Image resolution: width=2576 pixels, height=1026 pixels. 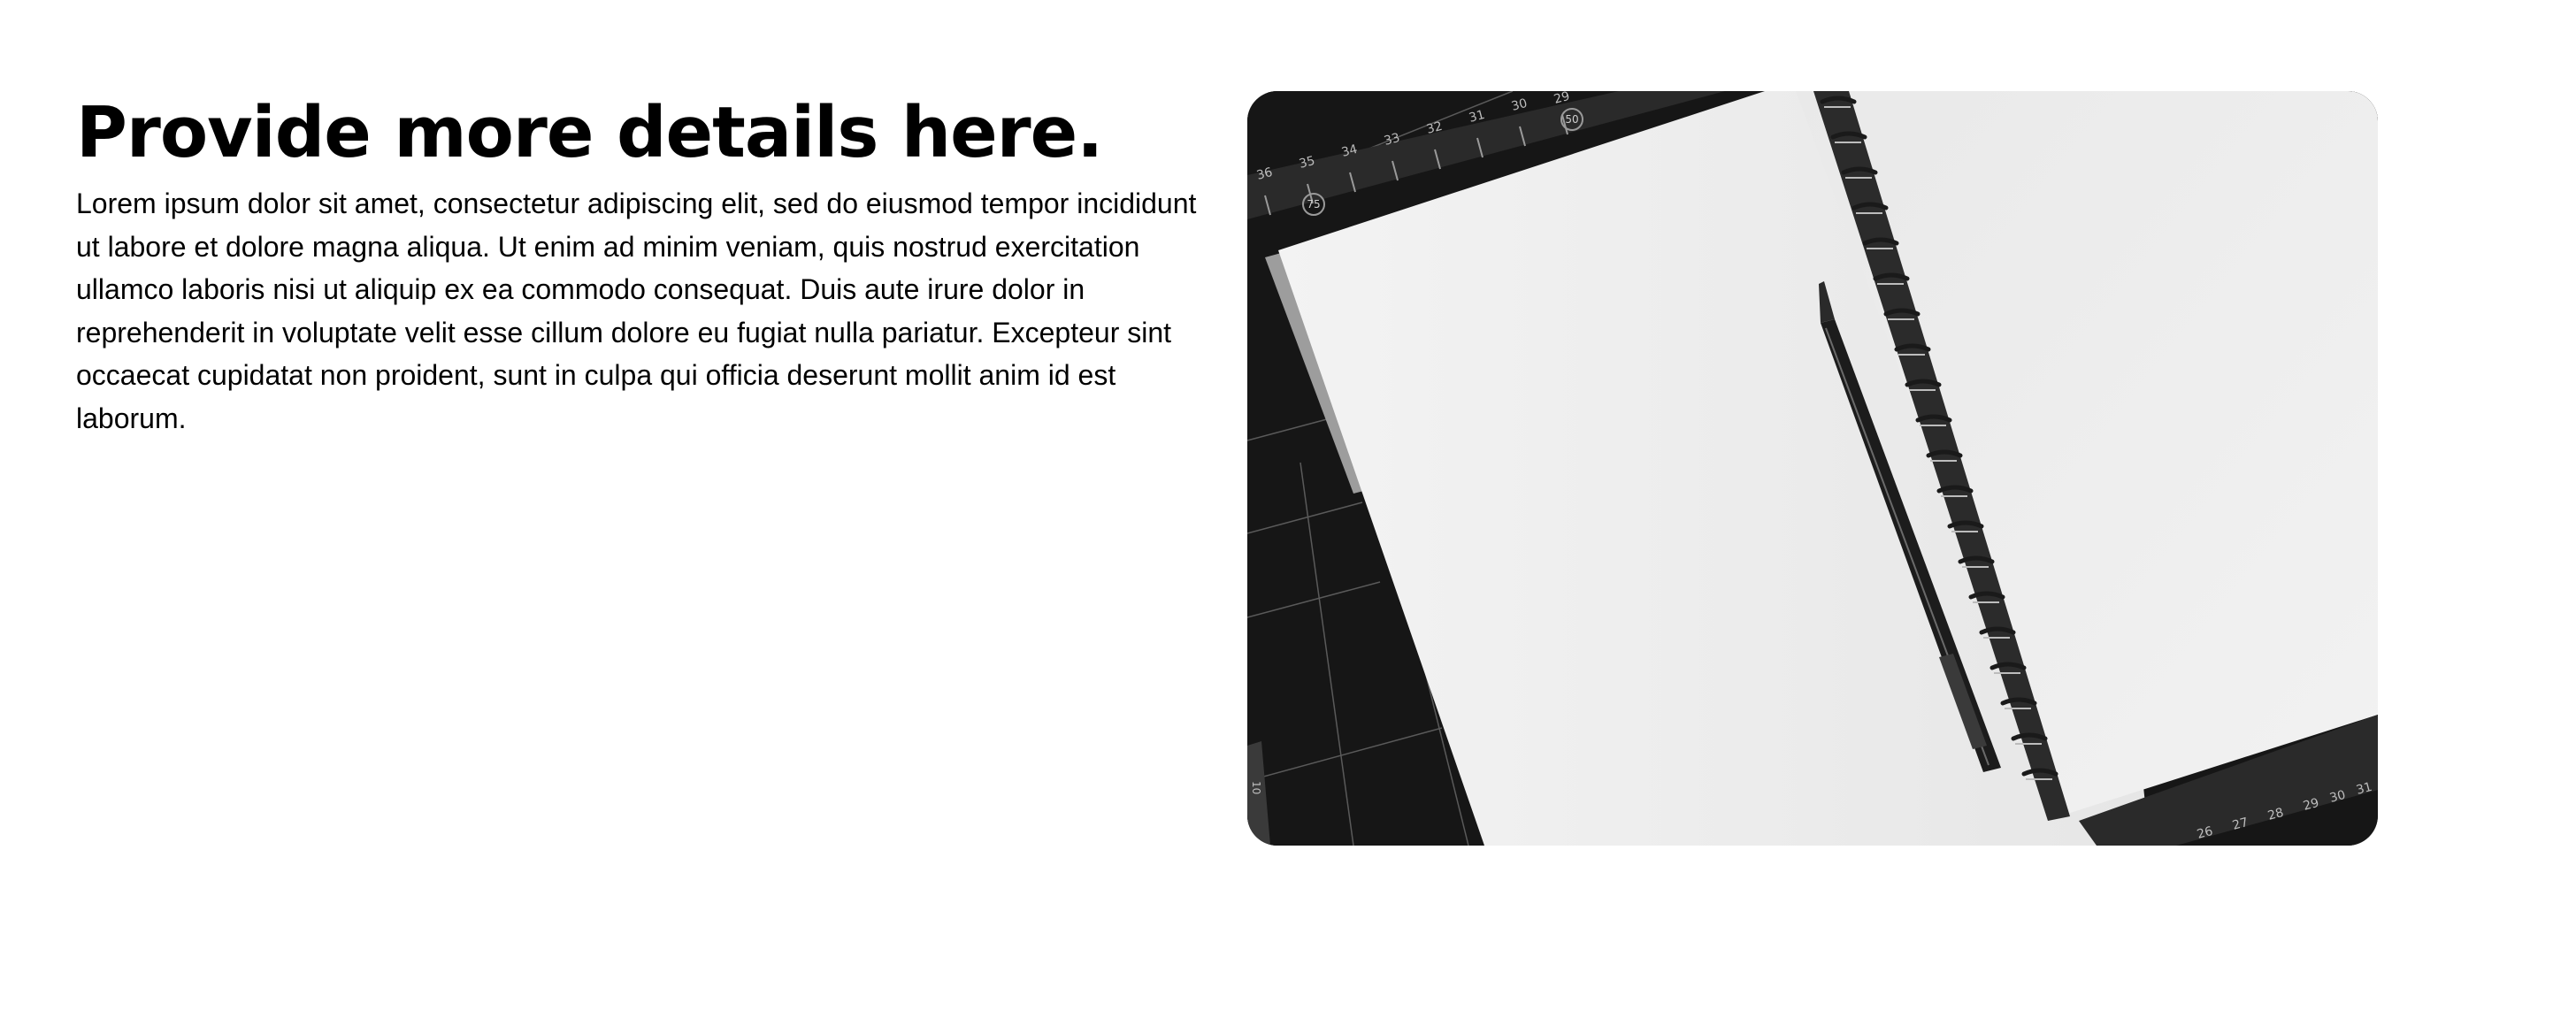 I want to click on mat-label: 50, so click(x=1571, y=120).